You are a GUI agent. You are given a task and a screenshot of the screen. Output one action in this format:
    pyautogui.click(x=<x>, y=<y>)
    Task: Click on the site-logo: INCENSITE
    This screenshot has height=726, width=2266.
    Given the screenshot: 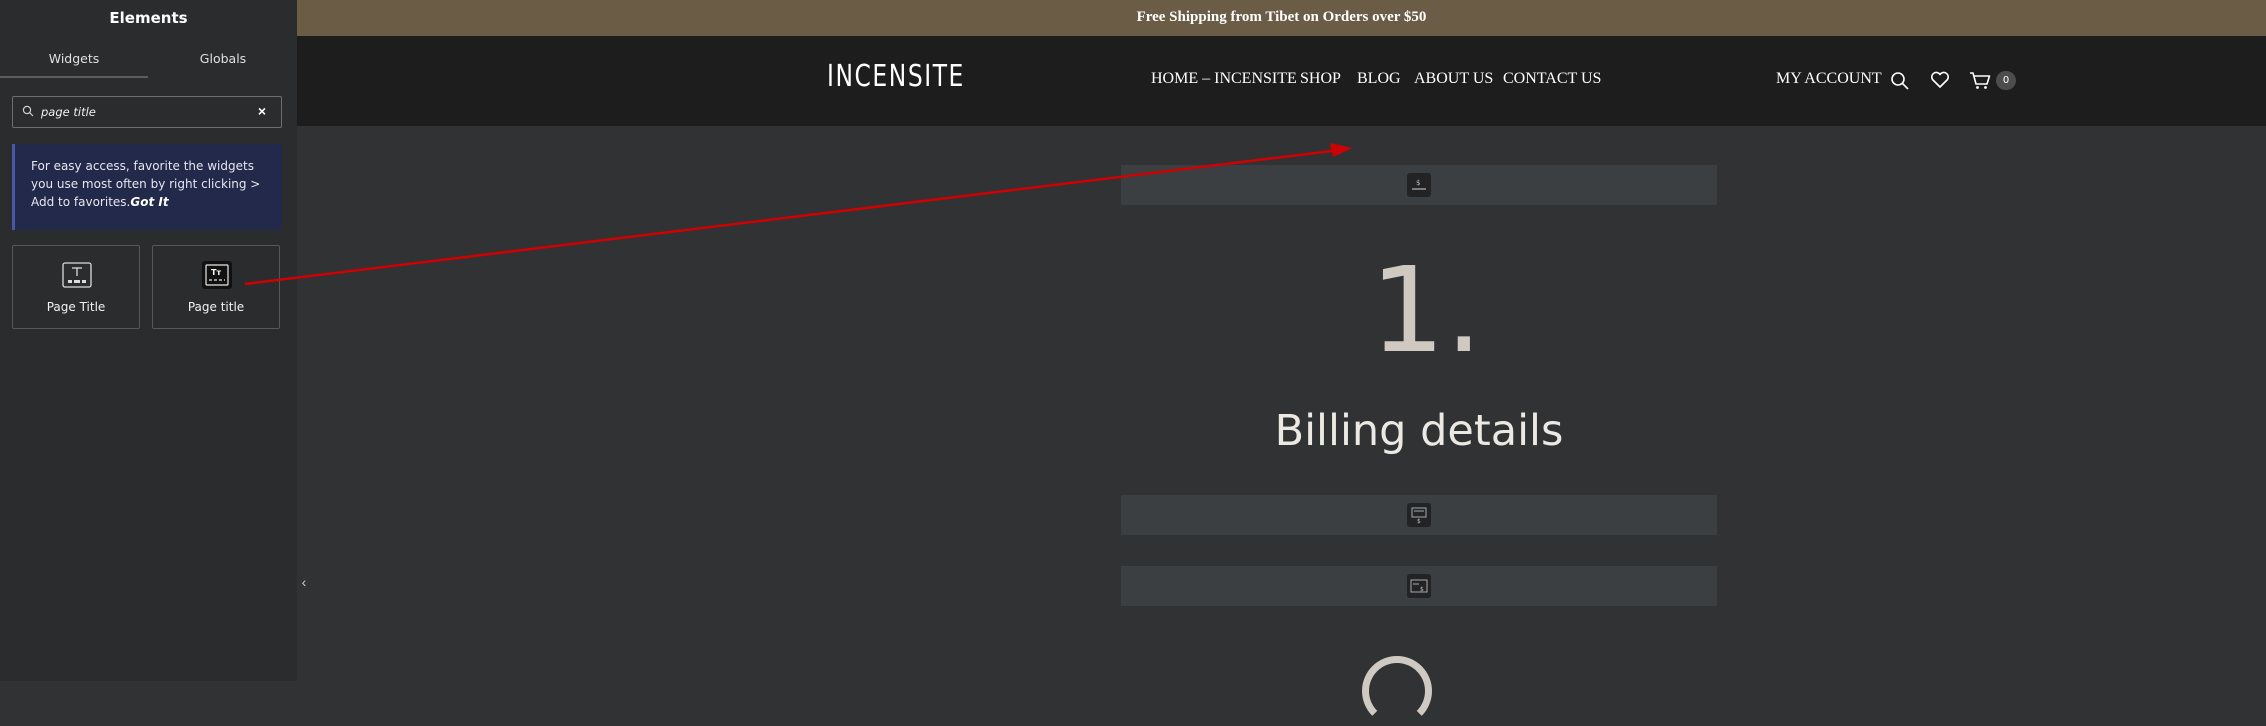 What is the action you would take?
    pyautogui.click(x=896, y=76)
    